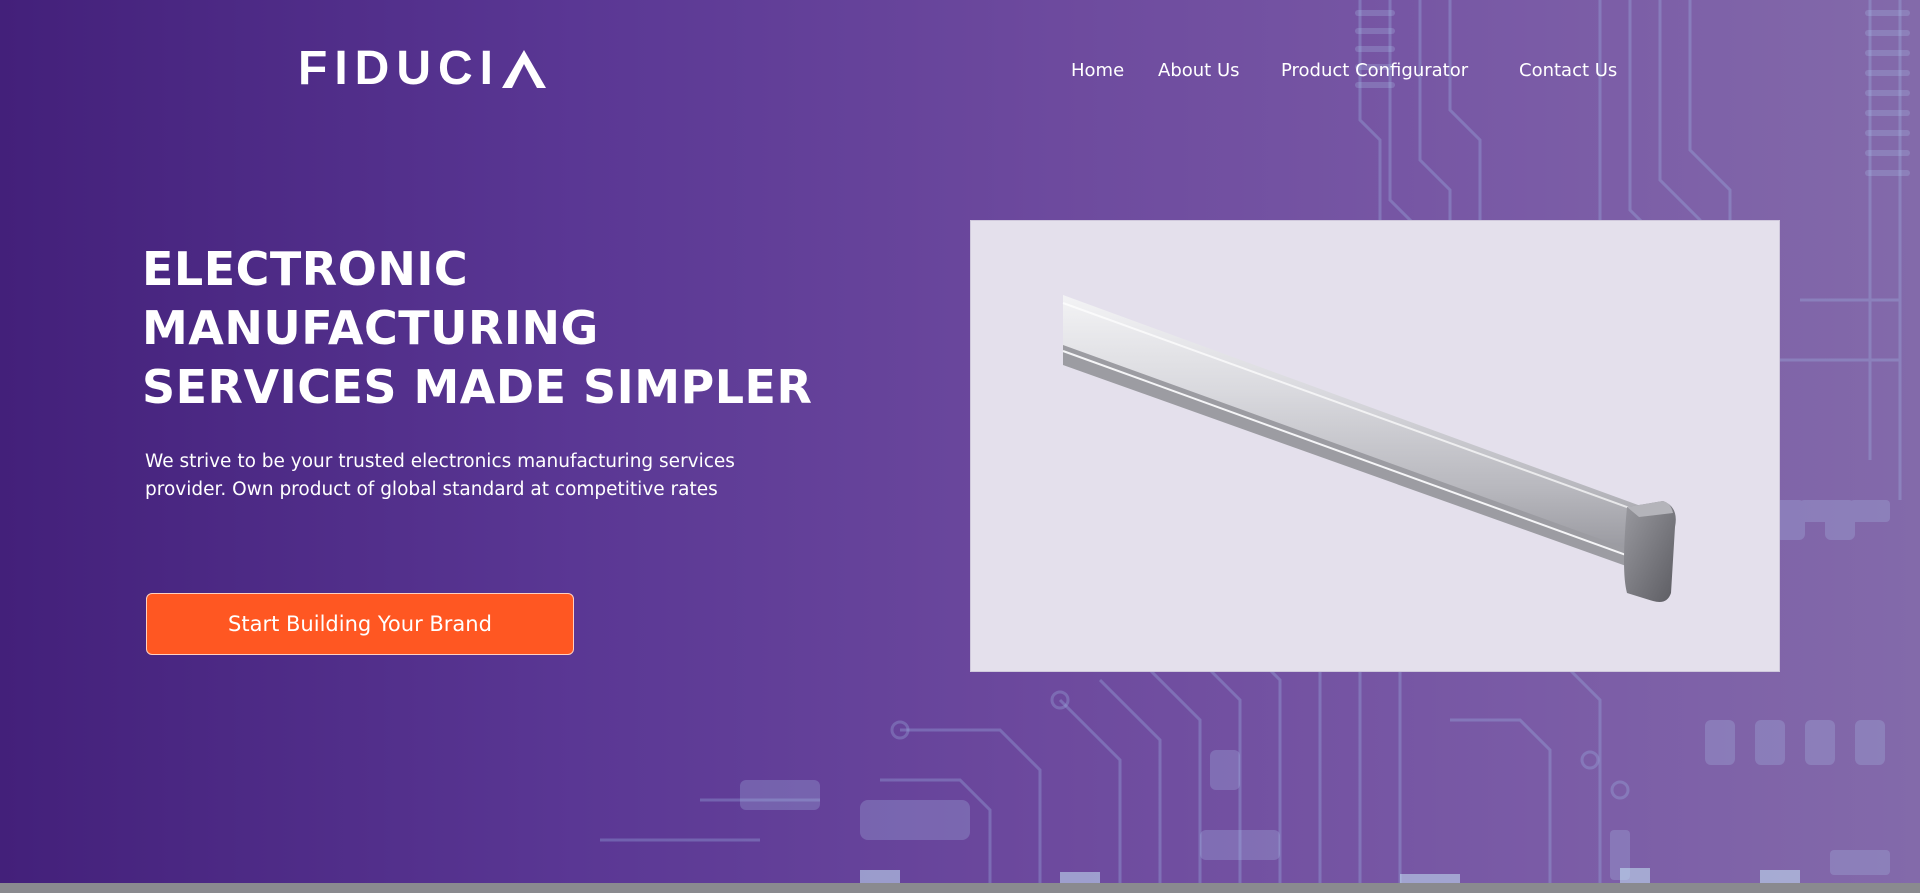 This screenshot has height=893, width=1920. I want to click on nav-about-us: About Us, so click(1199, 70).